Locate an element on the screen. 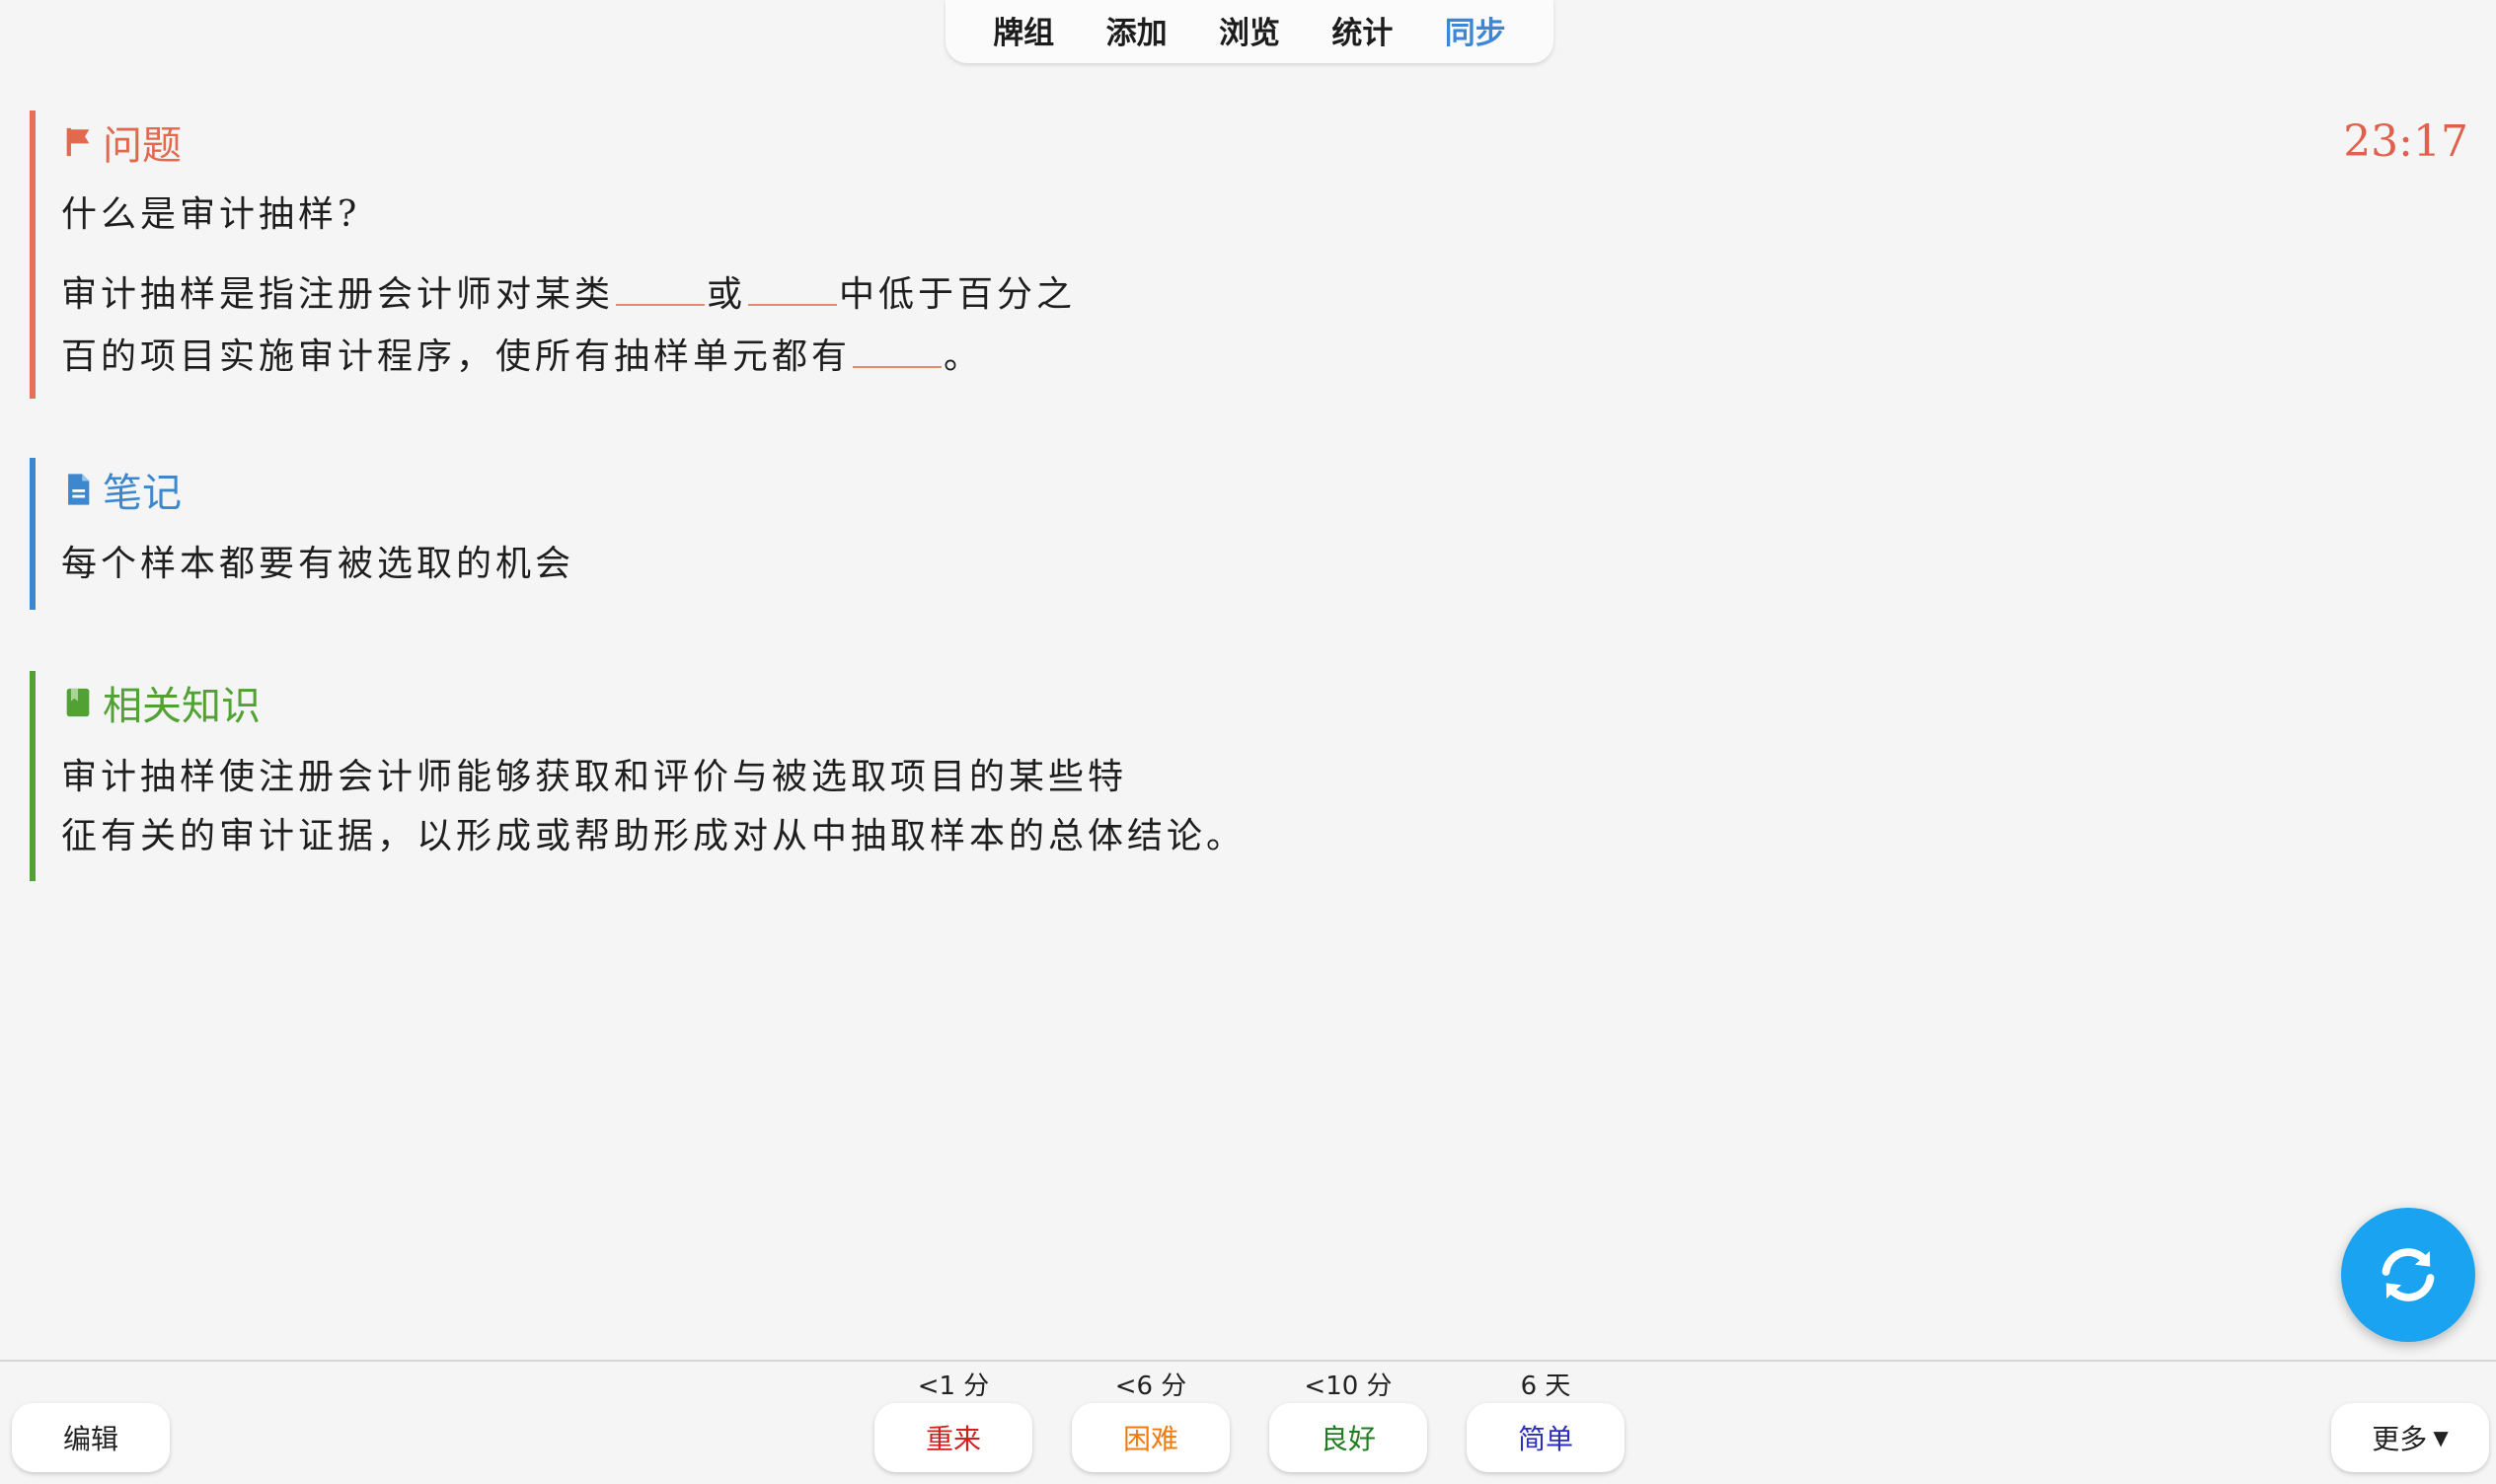 Image resolution: width=2496 pixels, height=1484 pixels. review-timer: 23:17 is located at coordinates (2405, 141).